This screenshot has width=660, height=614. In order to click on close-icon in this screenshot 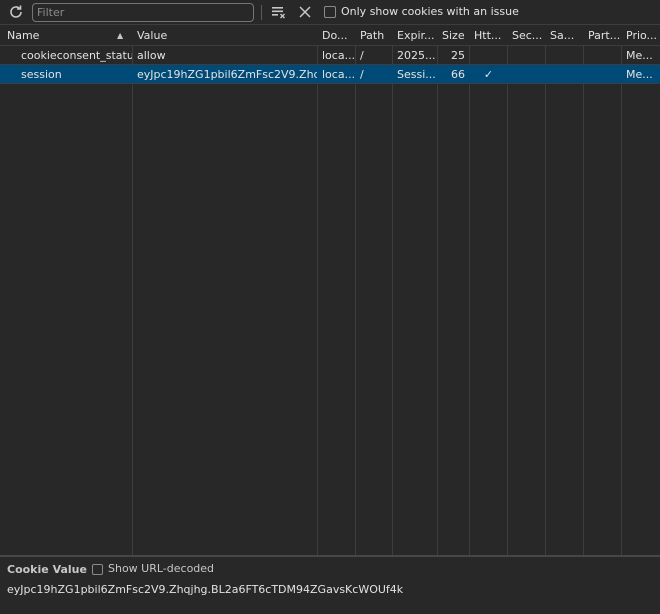, I will do `click(305, 12)`.